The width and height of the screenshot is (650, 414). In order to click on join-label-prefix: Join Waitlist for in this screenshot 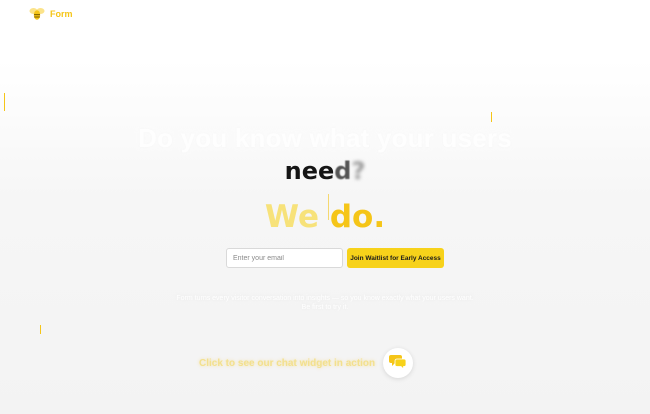, I will do `click(375, 258)`.